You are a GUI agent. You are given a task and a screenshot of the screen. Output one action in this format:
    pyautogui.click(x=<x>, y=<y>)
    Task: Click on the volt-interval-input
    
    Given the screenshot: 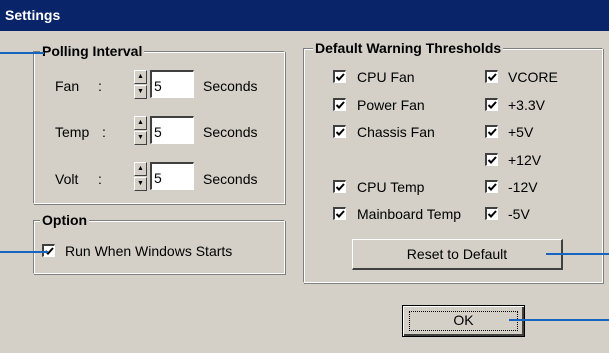 What is the action you would take?
    pyautogui.click(x=172, y=176)
    